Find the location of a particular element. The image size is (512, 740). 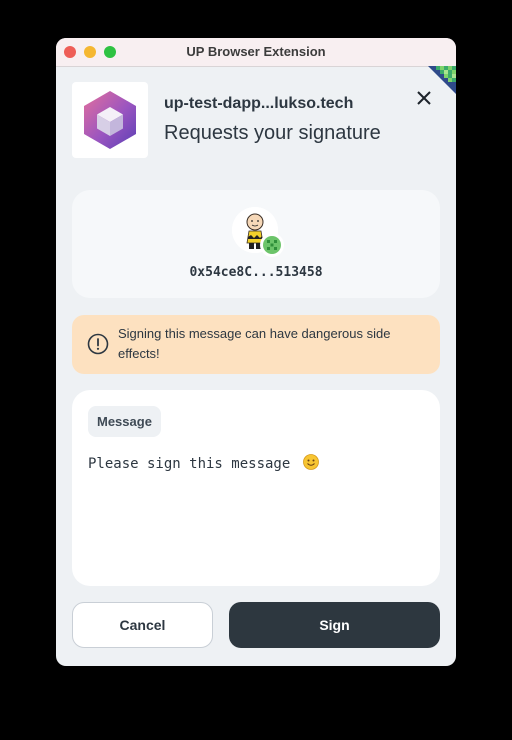

message-label: Message is located at coordinates (124, 421).